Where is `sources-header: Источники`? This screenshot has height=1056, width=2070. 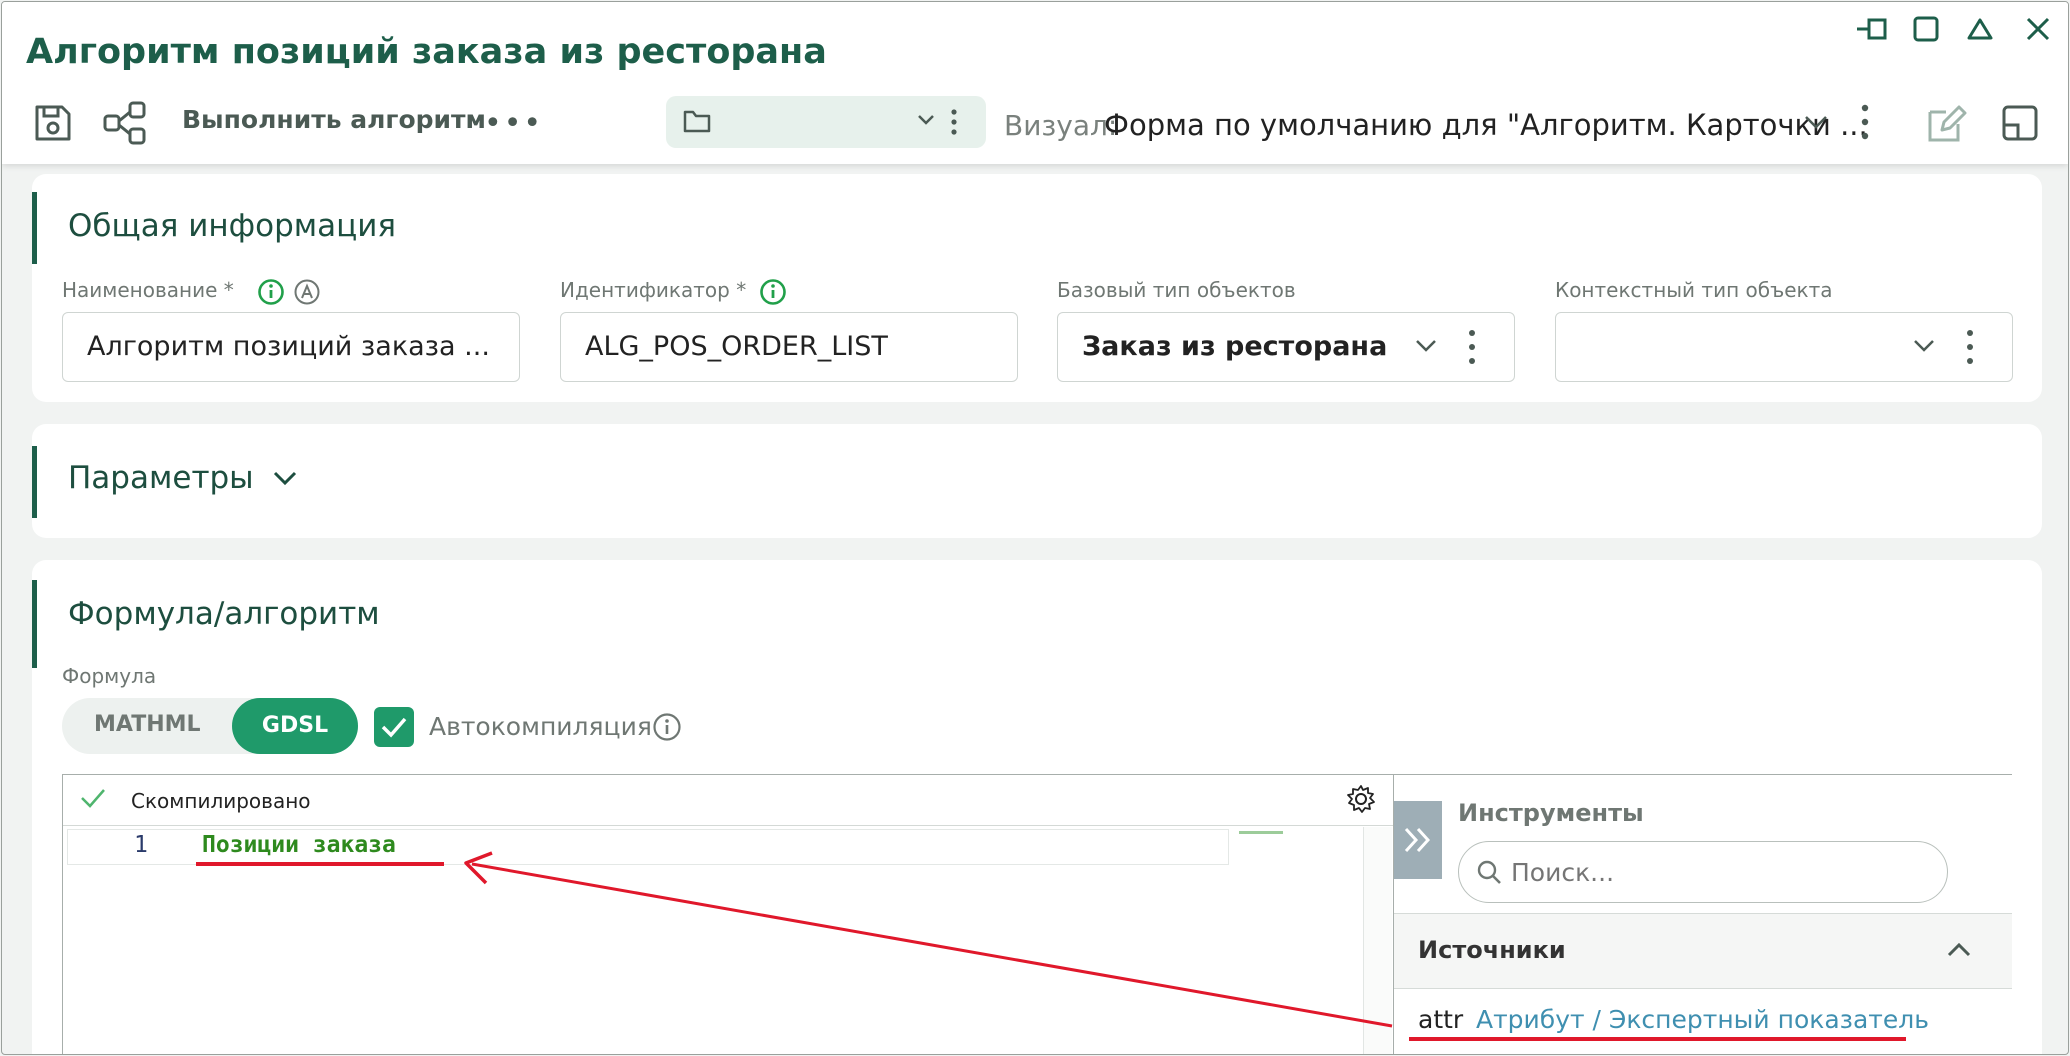
sources-header: Источники is located at coordinates (1703, 951).